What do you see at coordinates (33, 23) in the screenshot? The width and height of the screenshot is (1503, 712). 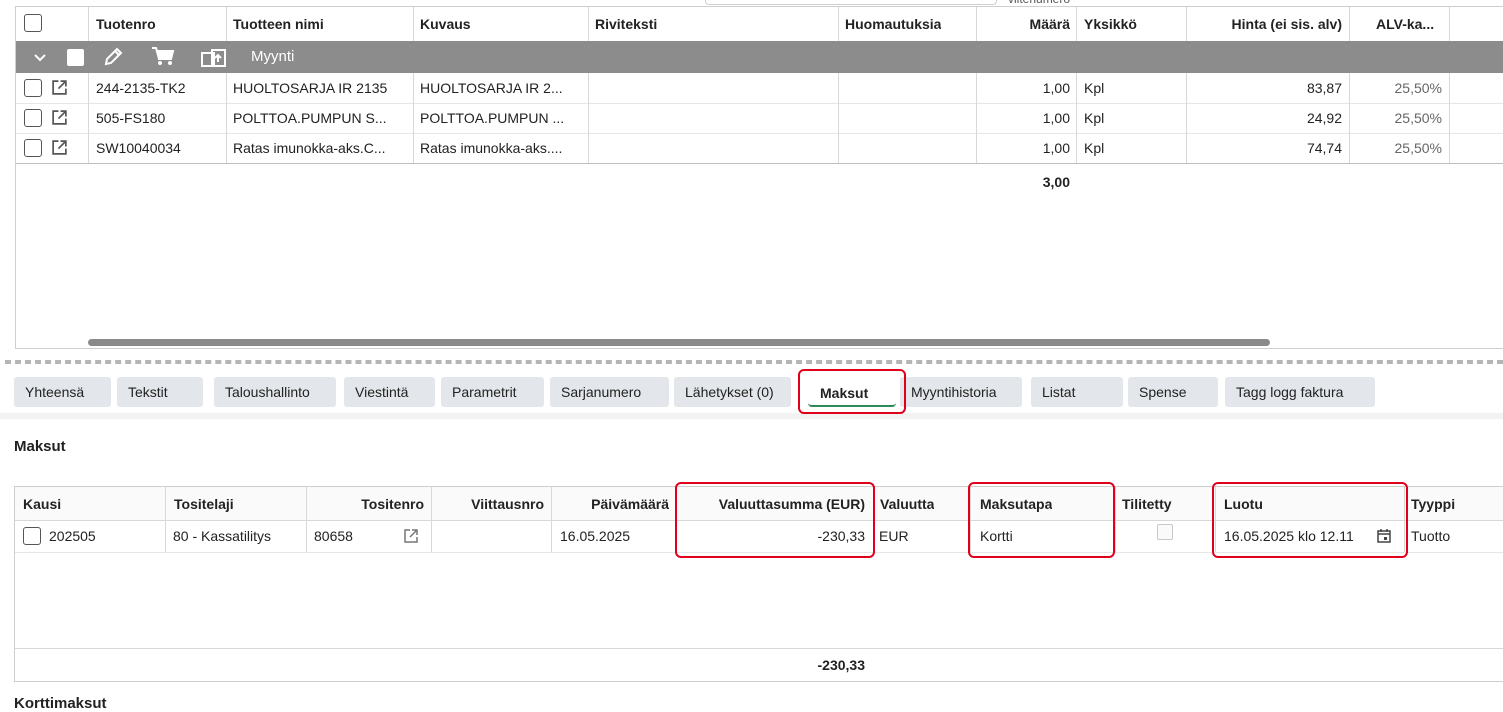 I see `select-all-checkbox` at bounding box center [33, 23].